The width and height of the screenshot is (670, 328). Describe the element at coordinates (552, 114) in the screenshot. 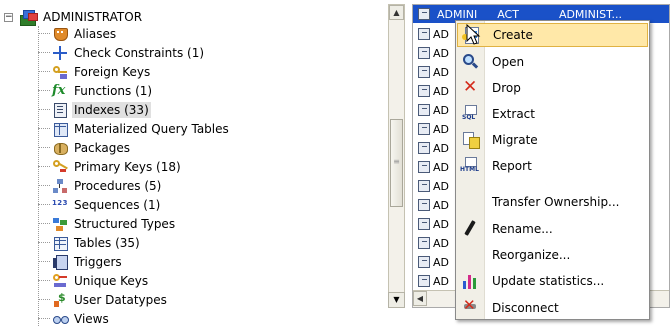

I see `menu-item-extract: SQL Extract` at that location.